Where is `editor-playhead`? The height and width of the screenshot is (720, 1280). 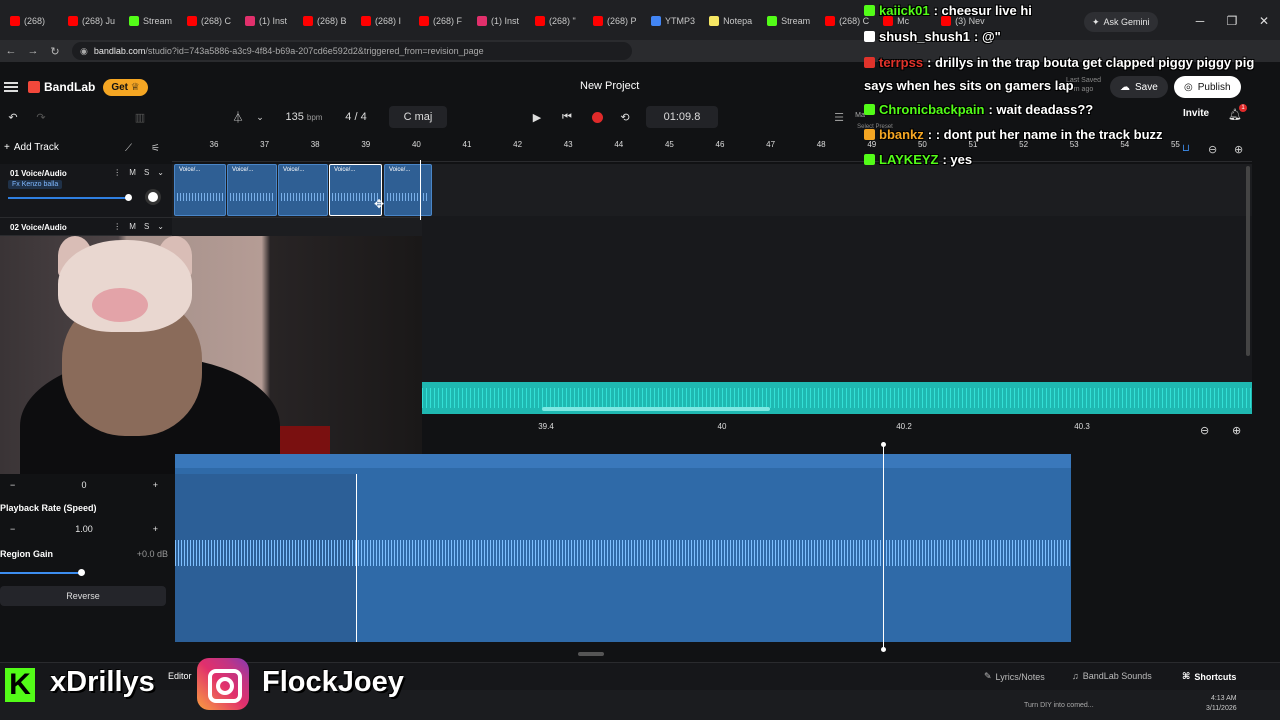 editor-playhead is located at coordinates (883, 547).